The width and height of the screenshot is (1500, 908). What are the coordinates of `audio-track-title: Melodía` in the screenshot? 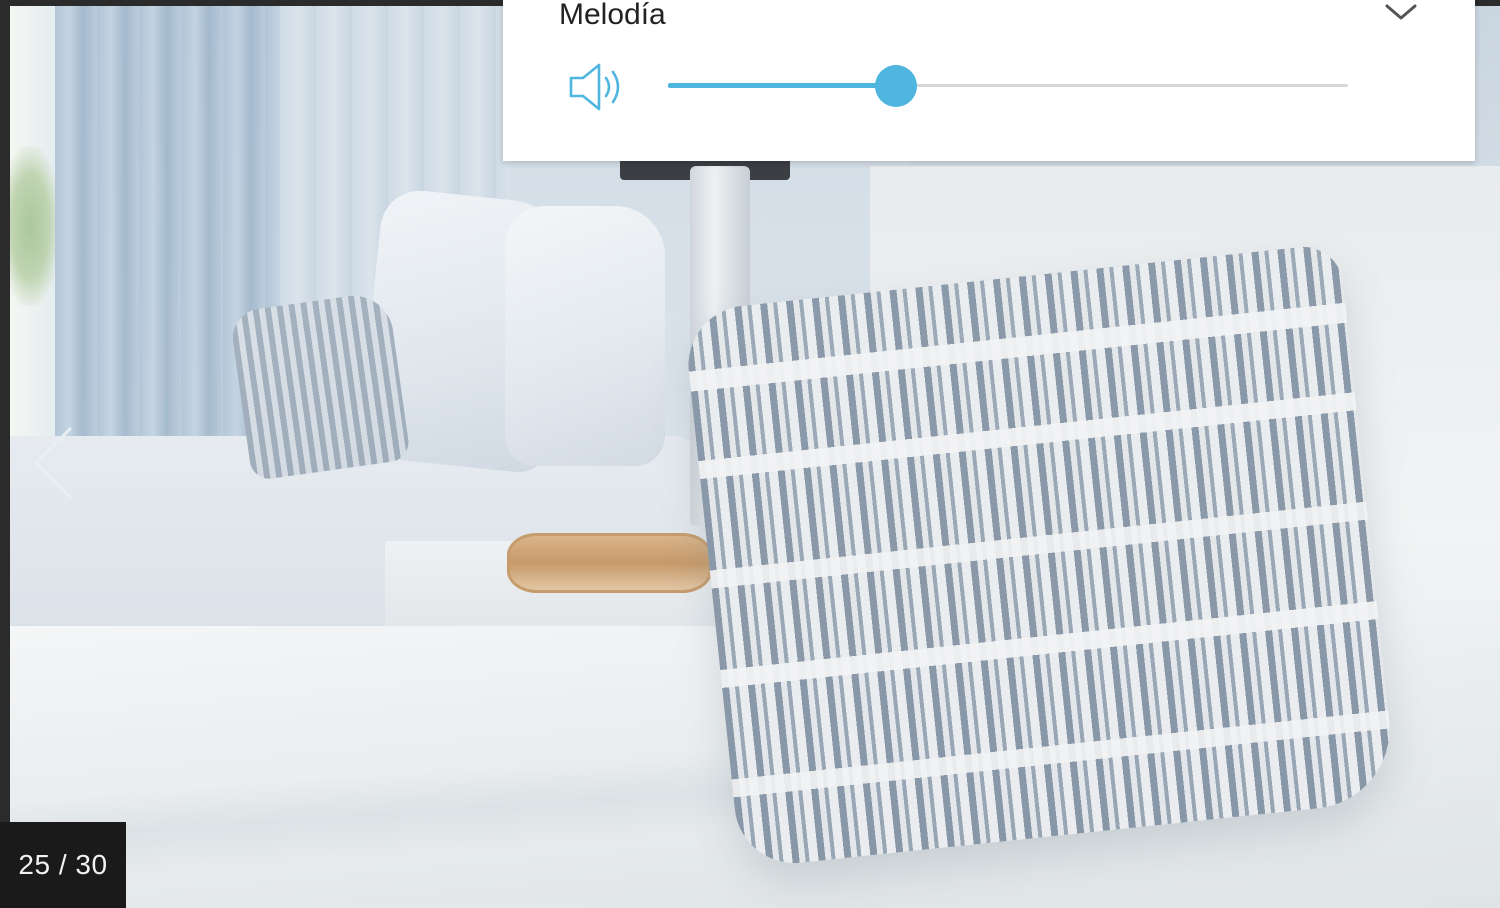 It's located at (612, 15).